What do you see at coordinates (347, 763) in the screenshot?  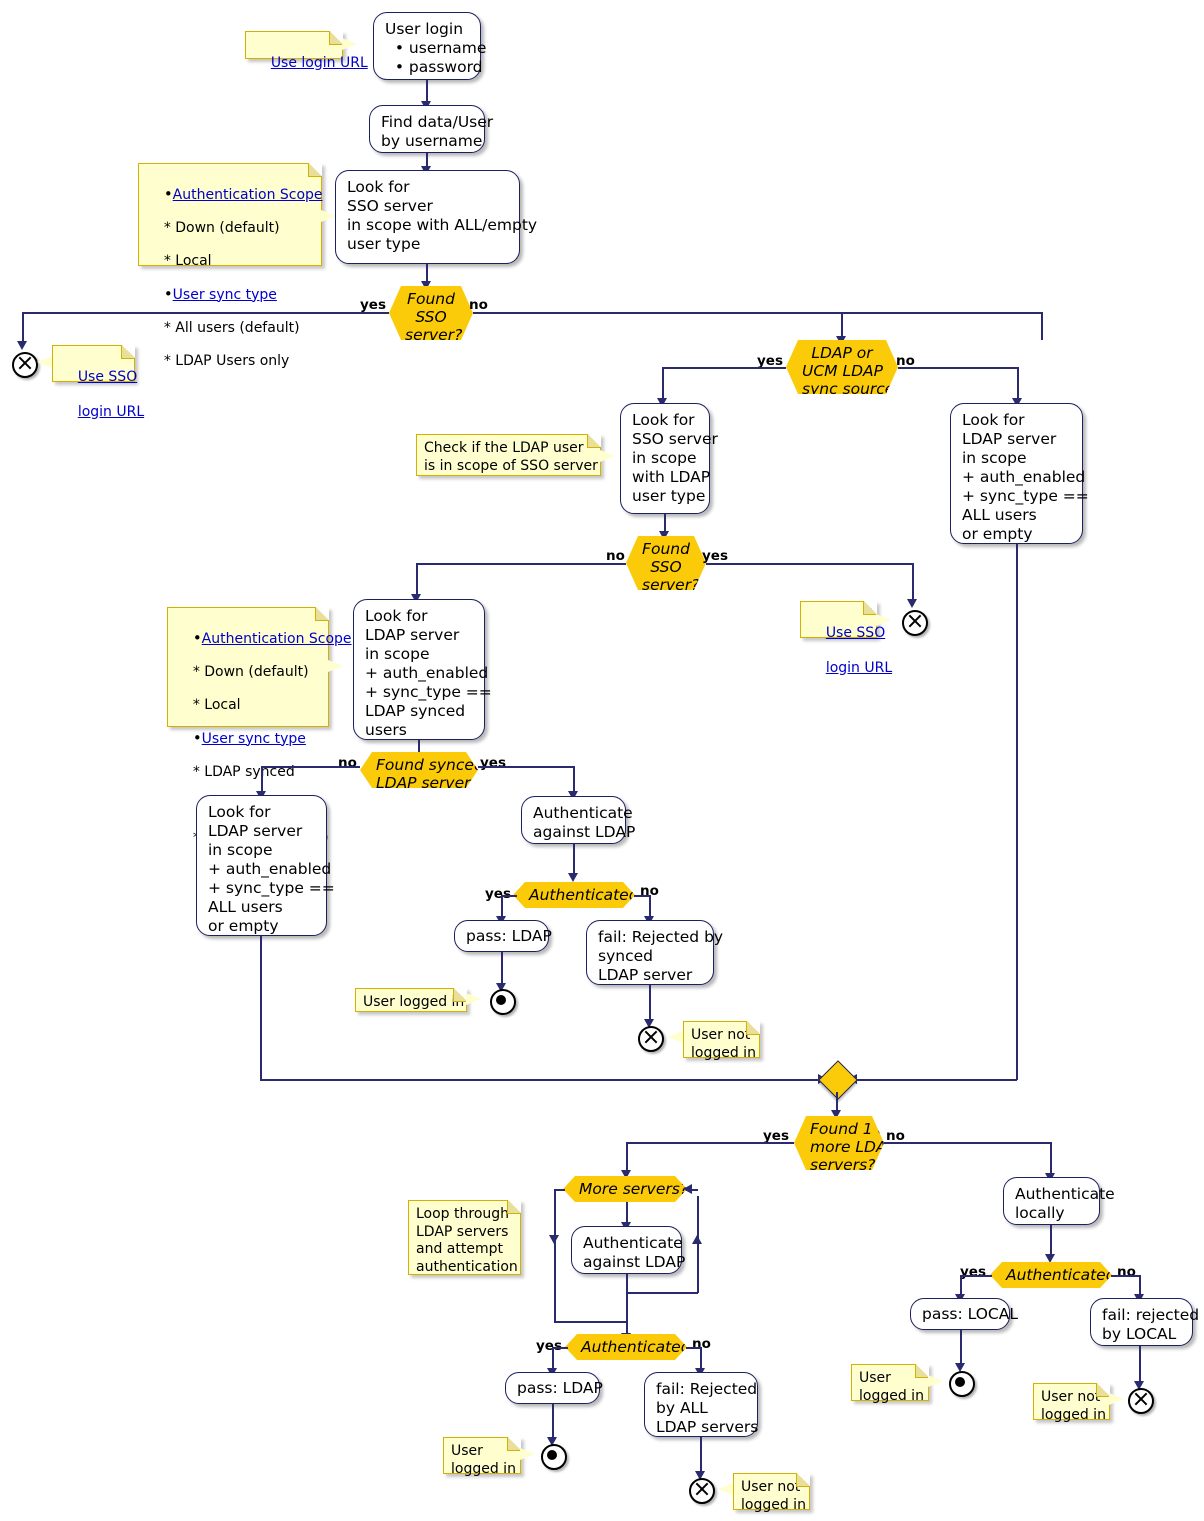 I see `label-dec4-no: no` at bounding box center [347, 763].